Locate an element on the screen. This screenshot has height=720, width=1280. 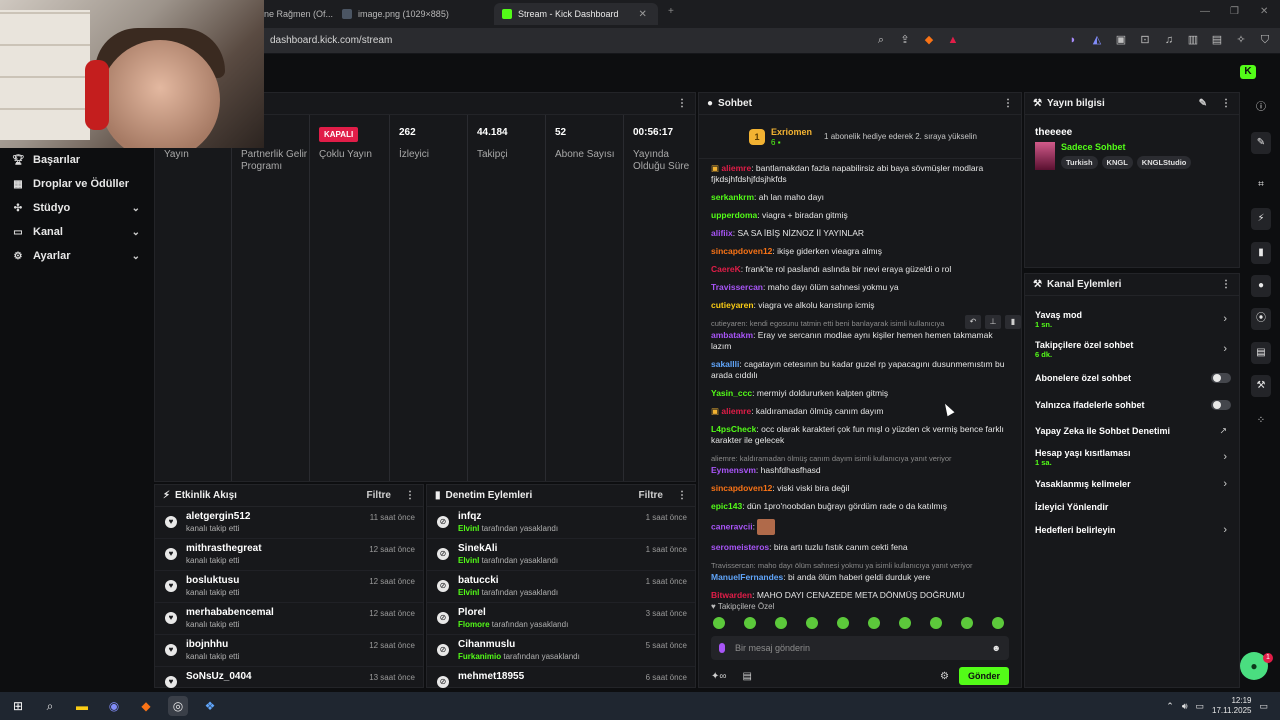
browser-tab-active: Stream - Kick Dashboard ✕ is located at coordinates (576, 14).